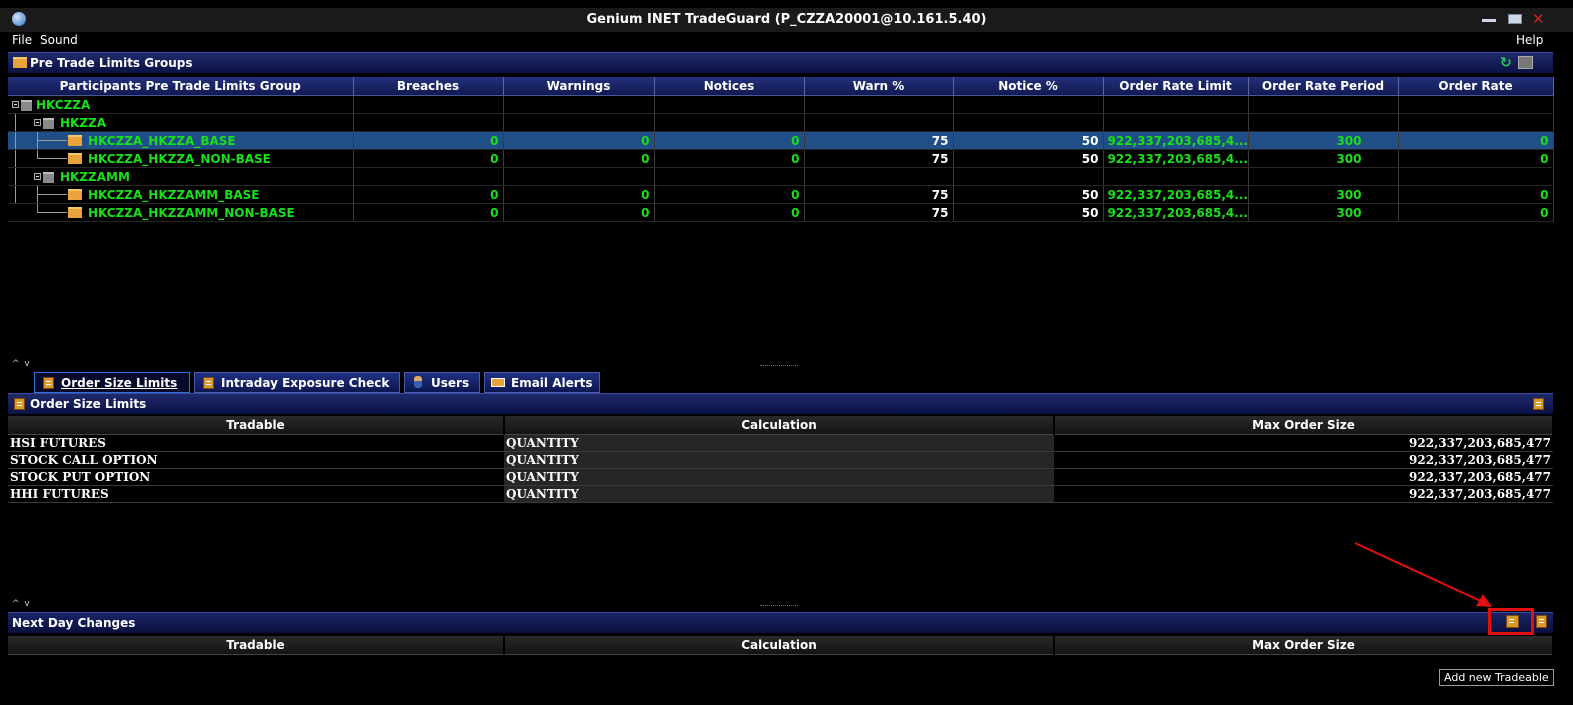 This screenshot has height=705, width=1573. What do you see at coordinates (1496, 677) in the screenshot?
I see `tooltip: Add new Tradeable` at bounding box center [1496, 677].